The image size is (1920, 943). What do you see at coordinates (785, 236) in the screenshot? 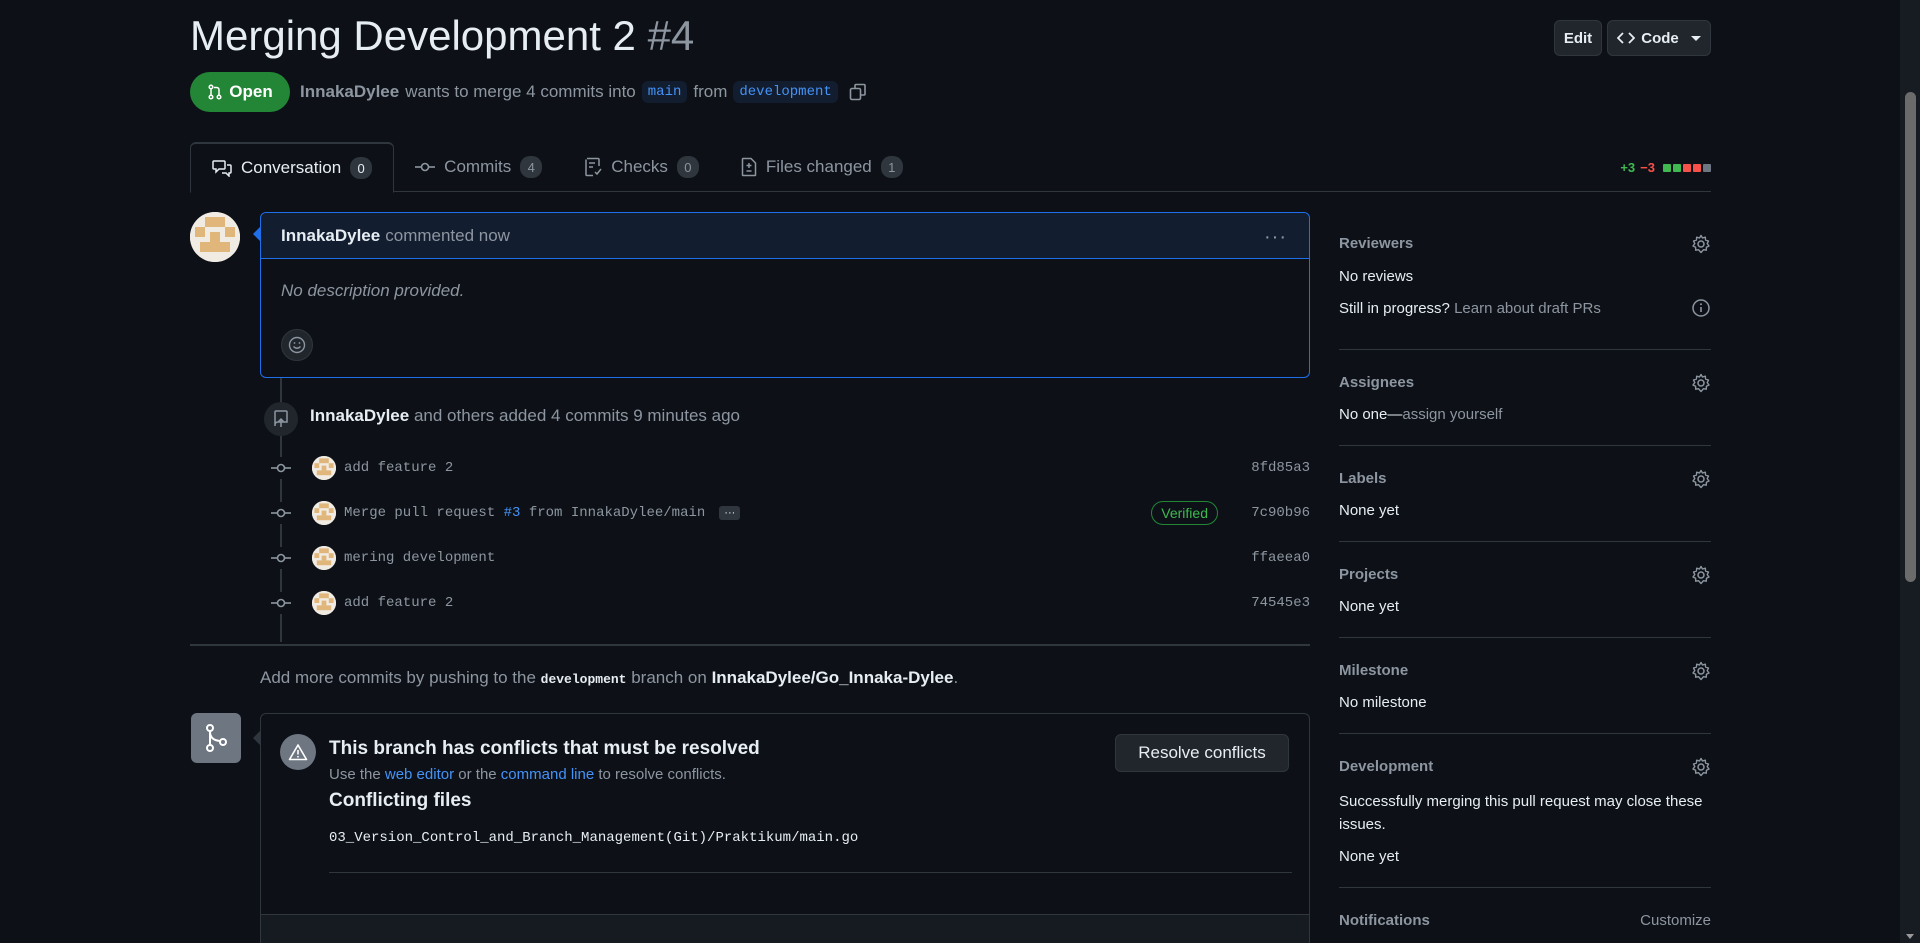
I see `comment-header: InnakaDylee commented now ···` at bounding box center [785, 236].